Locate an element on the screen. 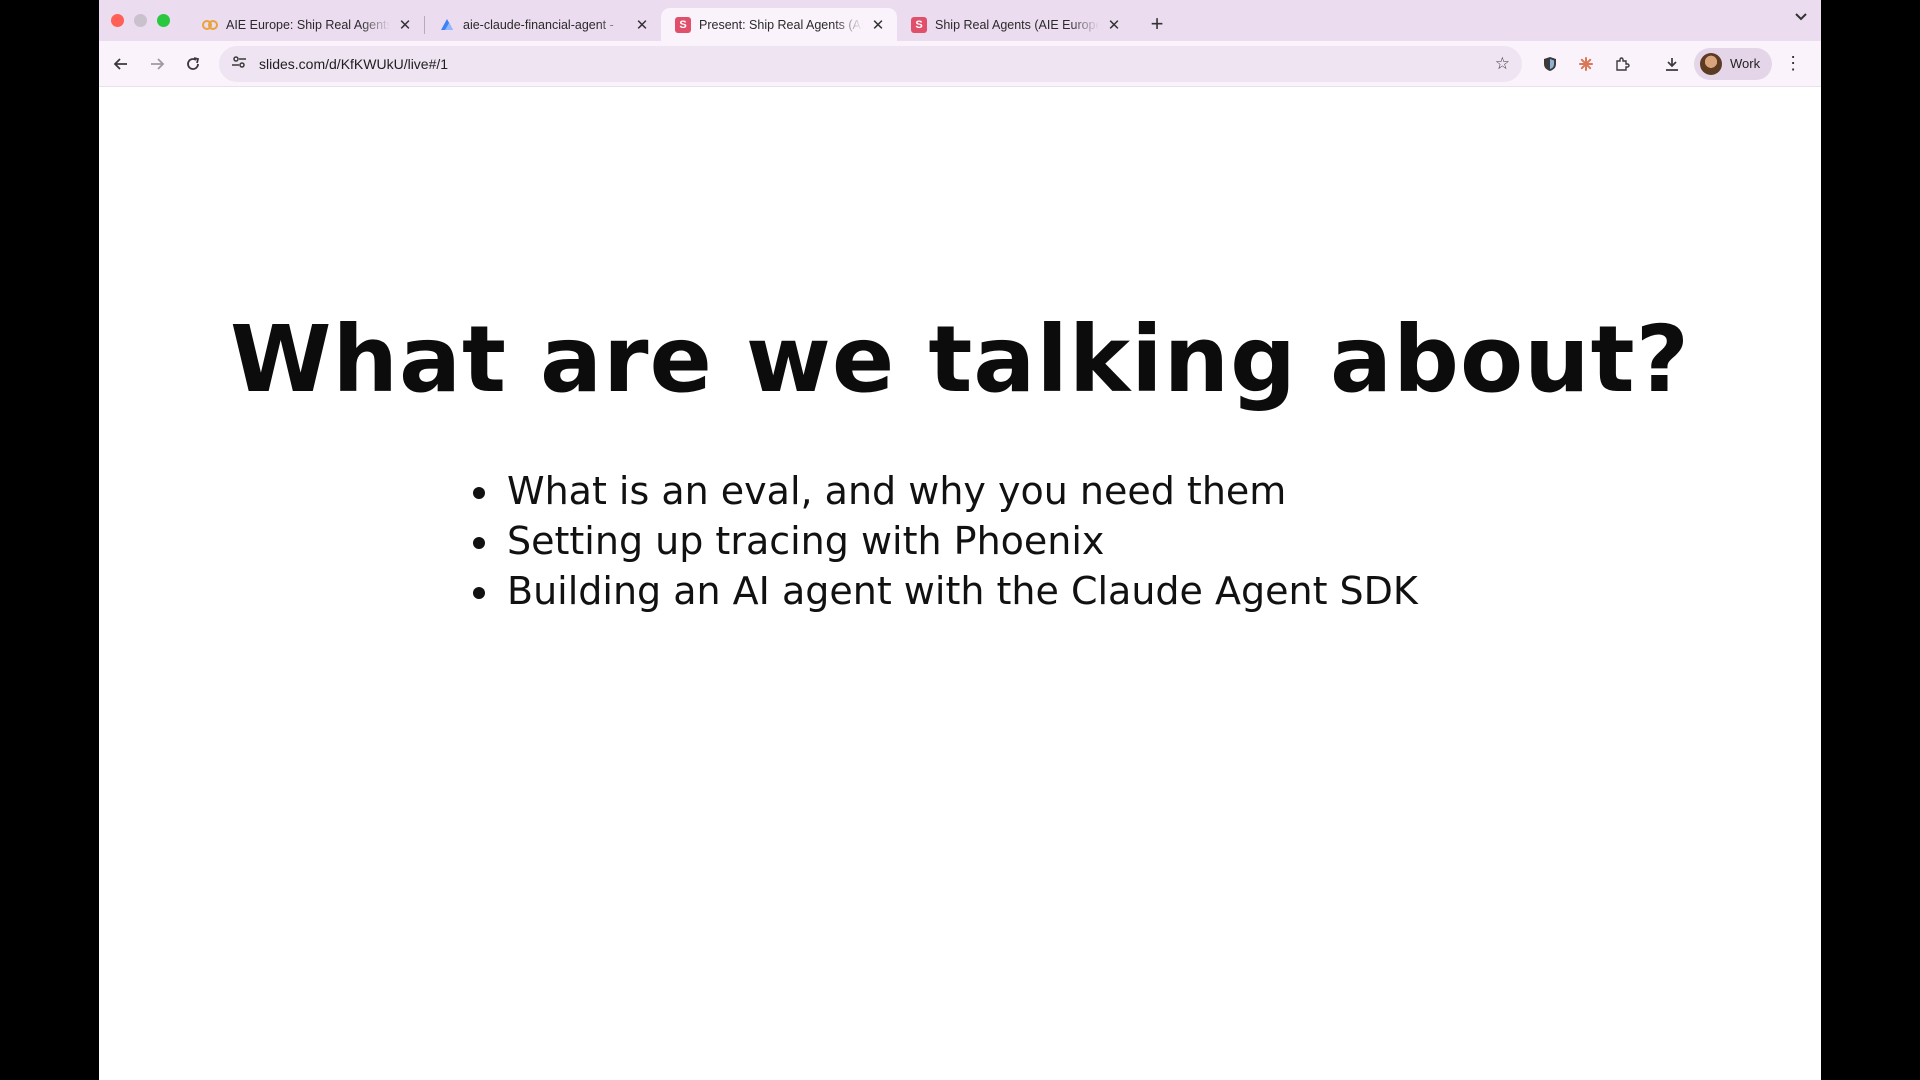 The width and height of the screenshot is (1920, 1080). profile-button: Work is located at coordinates (1733, 63).